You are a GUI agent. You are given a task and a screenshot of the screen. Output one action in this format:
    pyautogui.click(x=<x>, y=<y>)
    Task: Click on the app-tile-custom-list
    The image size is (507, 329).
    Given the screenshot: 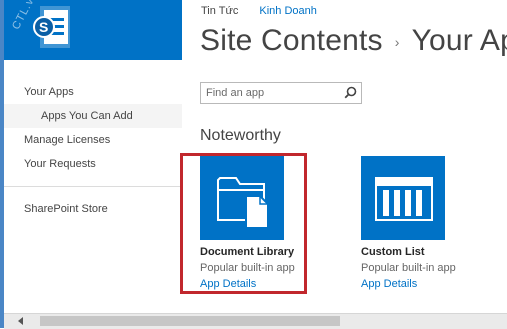 What is the action you would take?
    pyautogui.click(x=403, y=198)
    